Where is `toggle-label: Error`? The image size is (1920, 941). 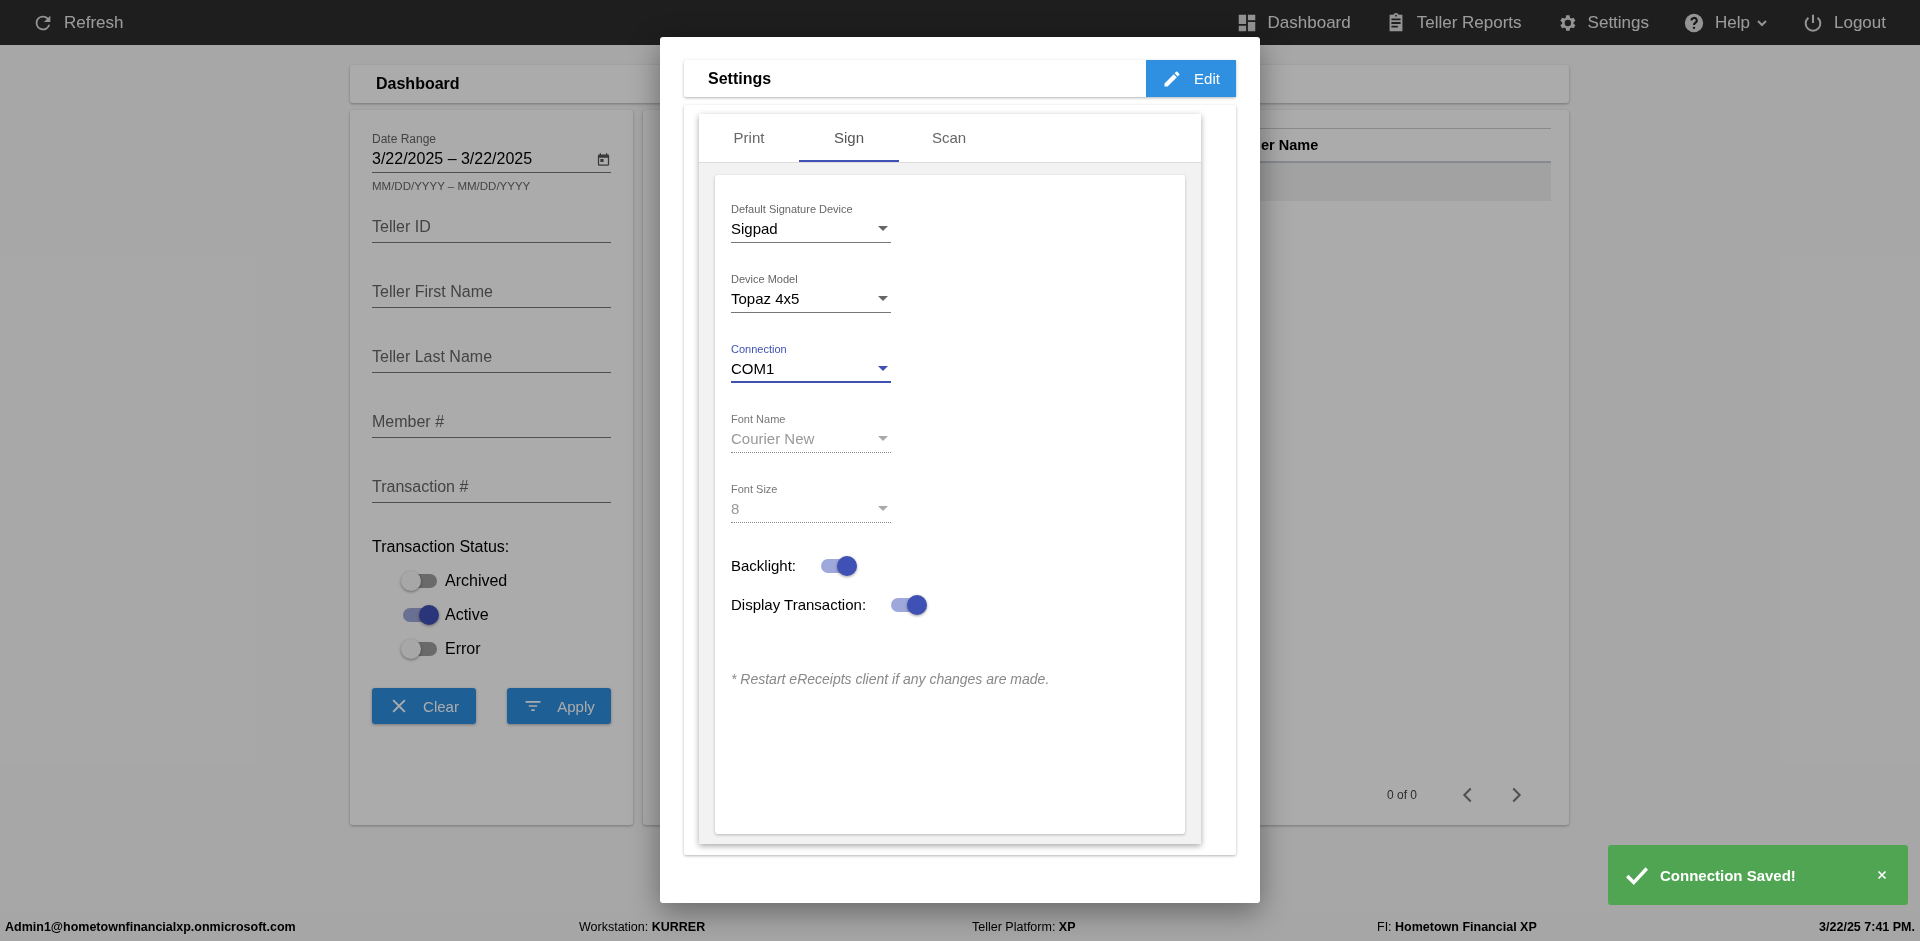
toggle-label: Error is located at coordinates (463, 649).